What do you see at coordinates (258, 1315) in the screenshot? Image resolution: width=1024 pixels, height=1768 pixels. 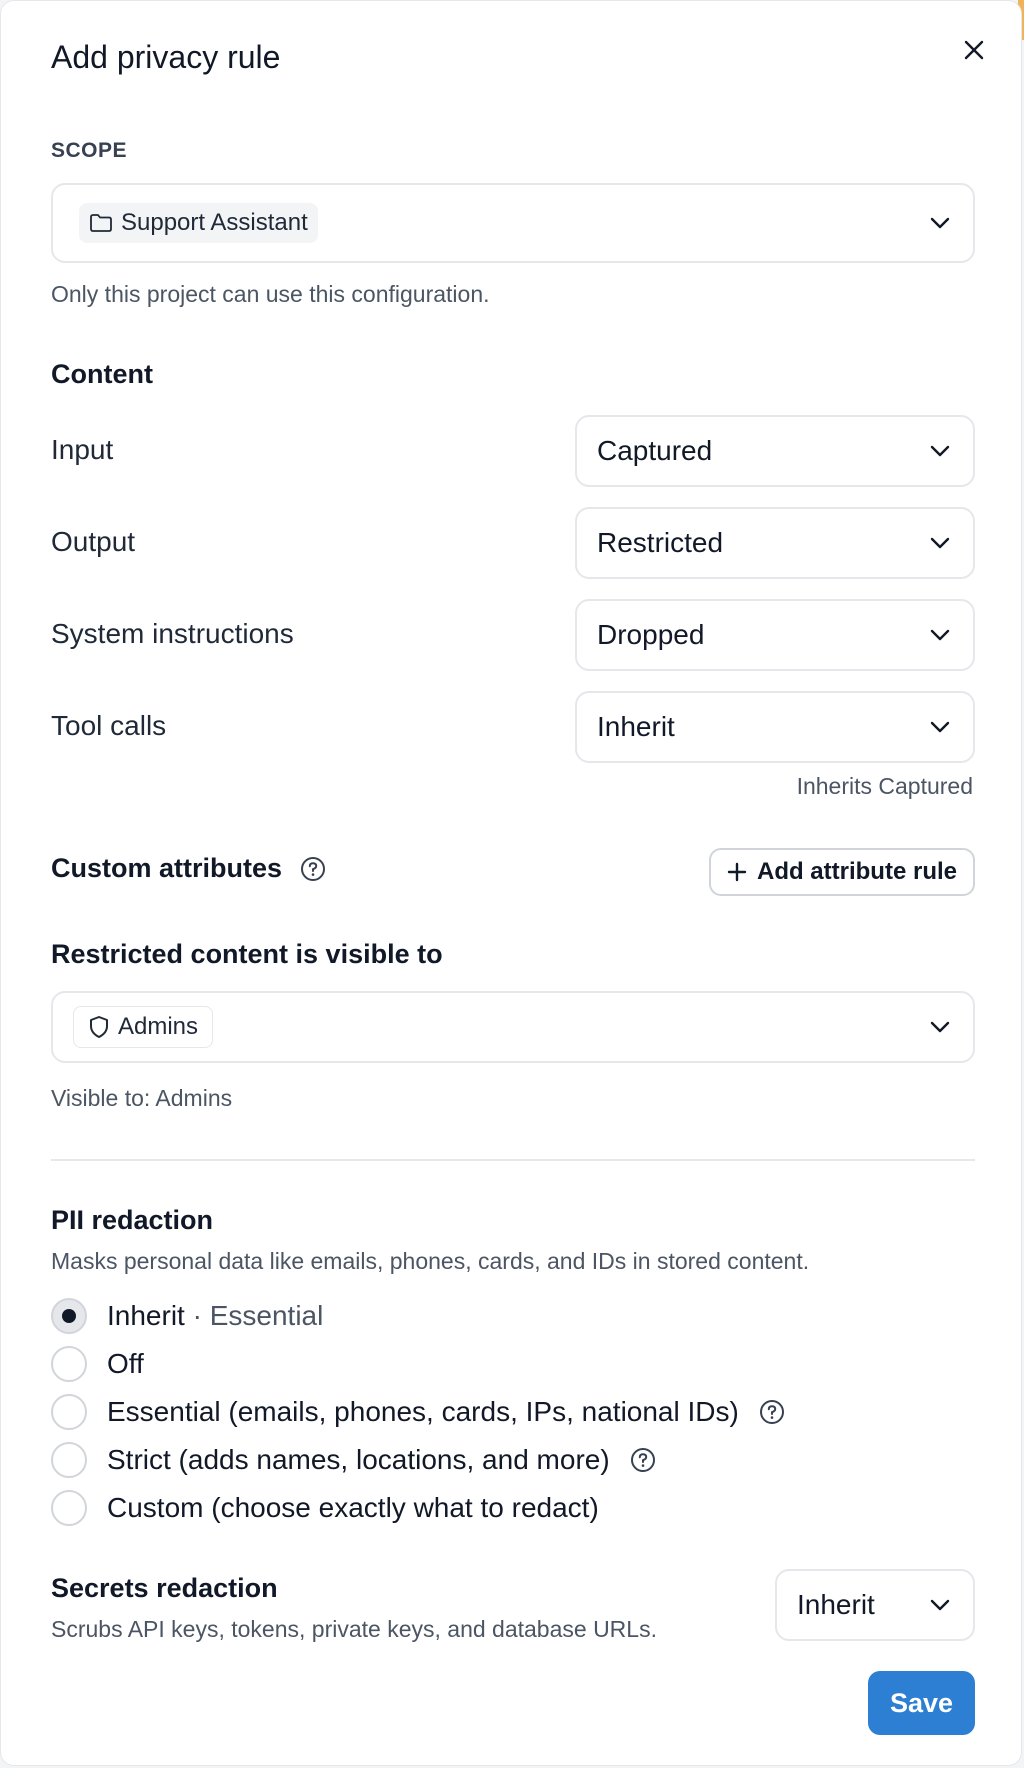 I see `pii-option-suffix: · Essential` at bounding box center [258, 1315].